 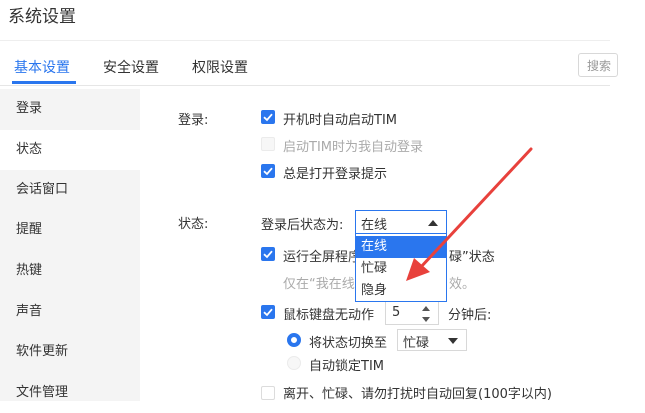 What do you see at coordinates (417, 394) in the screenshot?
I see `auto-reply-label: 离开、忙碌、请勿打扰时自动回复(100字以内)` at bounding box center [417, 394].